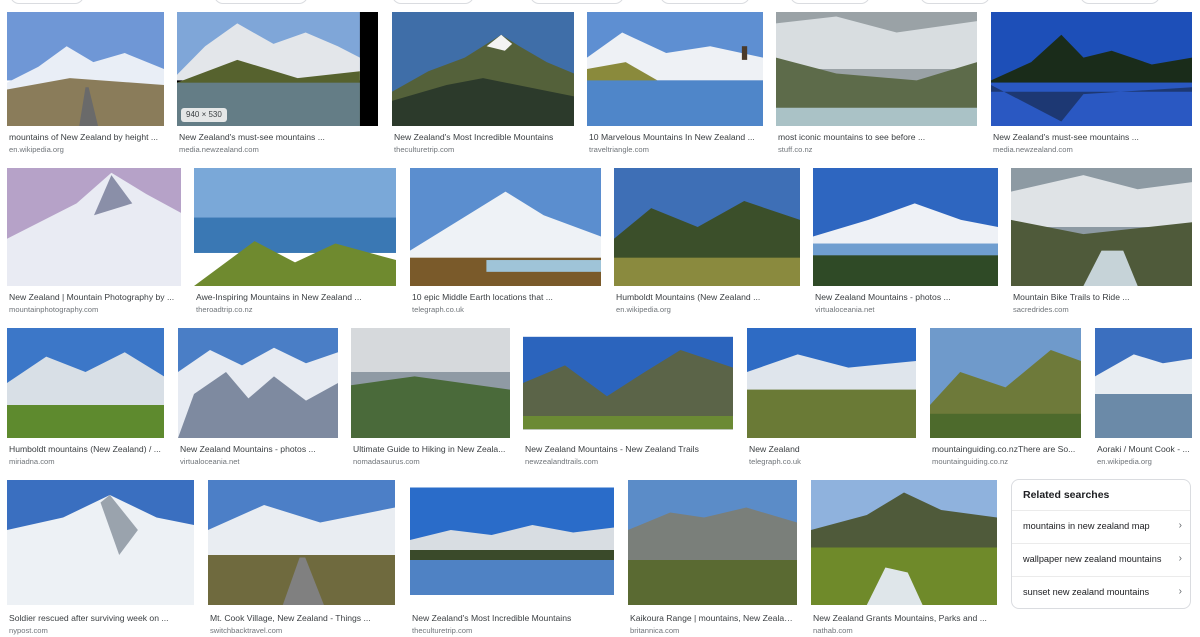 This screenshot has height=637, width=1200. I want to click on result-source: miriadna.com, so click(86, 462).